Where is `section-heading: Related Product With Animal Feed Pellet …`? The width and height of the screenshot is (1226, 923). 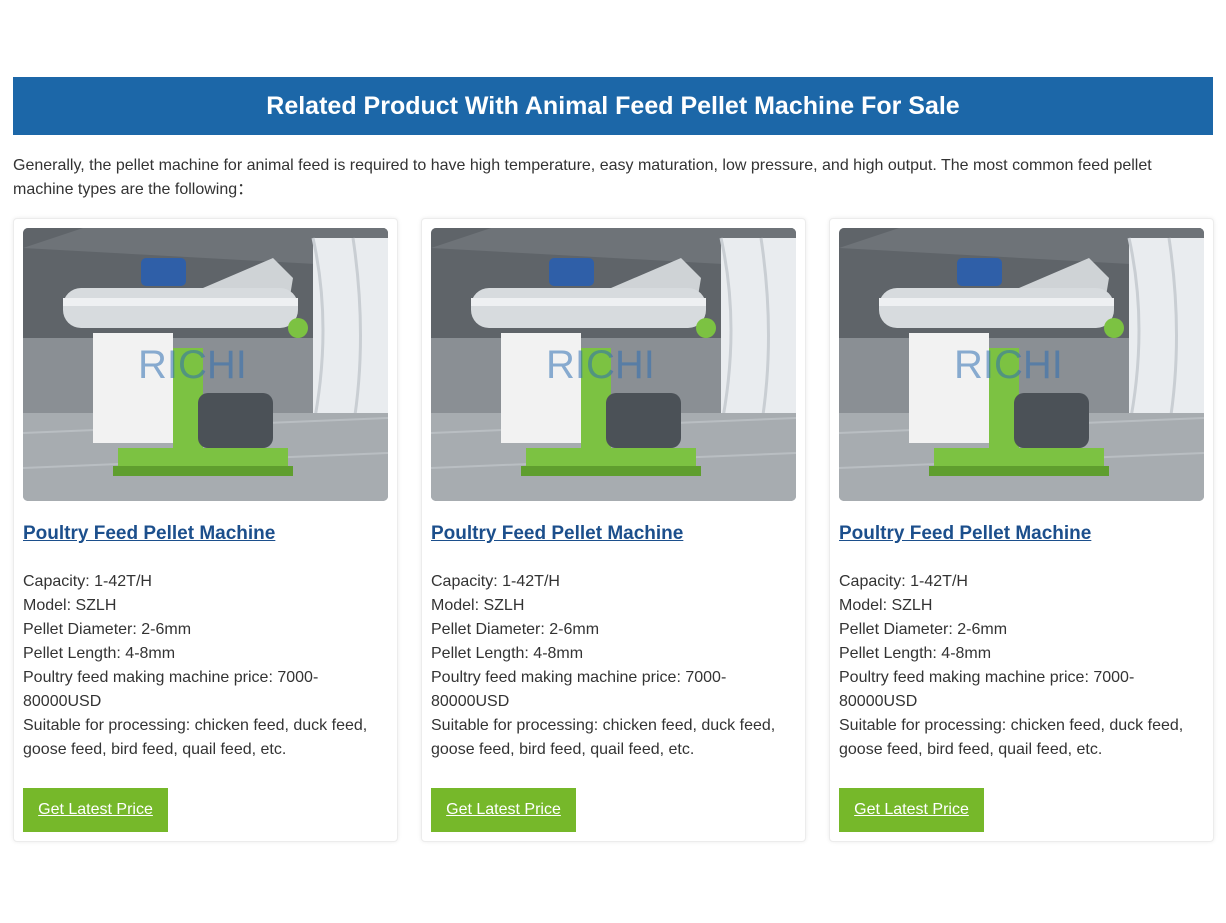
section-heading: Related Product With Animal Feed Pellet … is located at coordinates (613, 105).